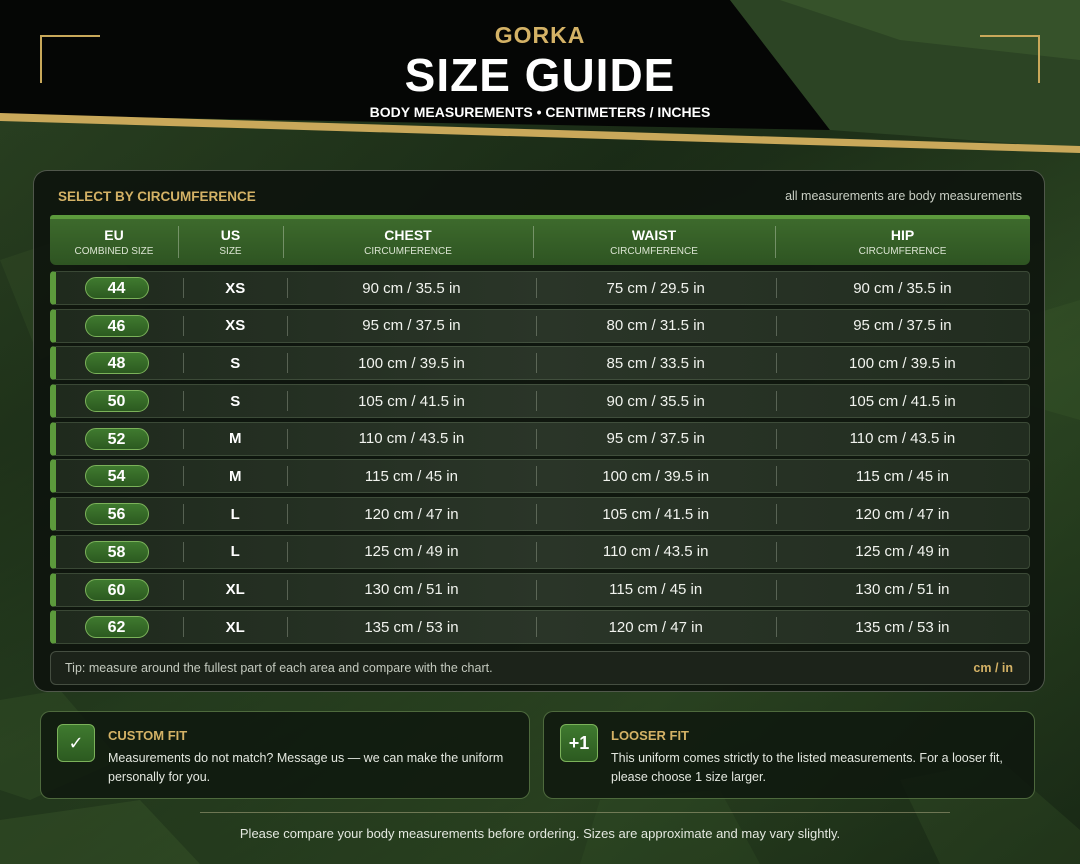 The height and width of the screenshot is (864, 1080). What do you see at coordinates (902, 288) in the screenshot?
I see `hip-cell: 90 cm / 35.5 in` at bounding box center [902, 288].